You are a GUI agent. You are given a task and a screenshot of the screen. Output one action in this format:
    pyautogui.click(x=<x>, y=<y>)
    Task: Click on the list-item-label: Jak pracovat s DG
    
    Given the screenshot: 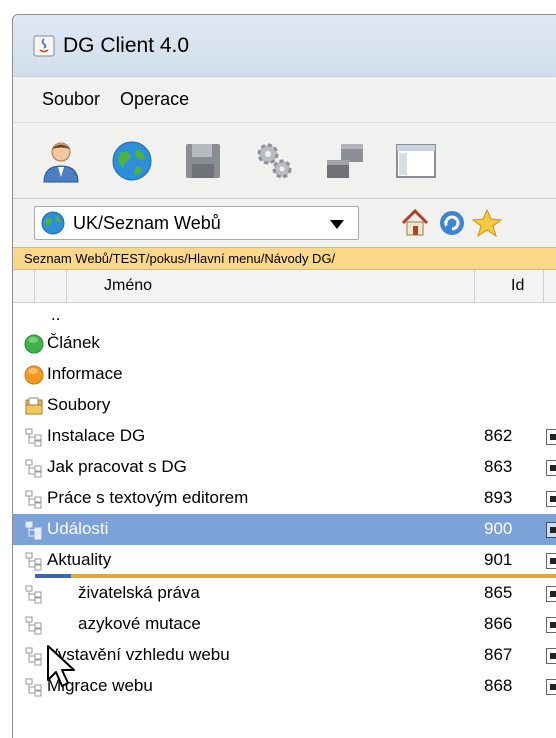 What is the action you would take?
    pyautogui.click(x=117, y=466)
    